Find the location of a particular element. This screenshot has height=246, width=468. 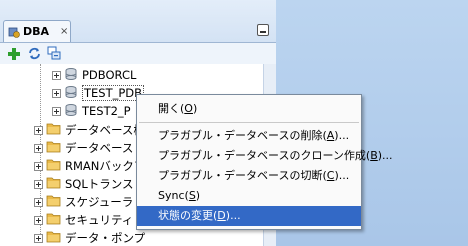

tree-folder-item: データ・ポンプ is located at coordinates (89, 237).